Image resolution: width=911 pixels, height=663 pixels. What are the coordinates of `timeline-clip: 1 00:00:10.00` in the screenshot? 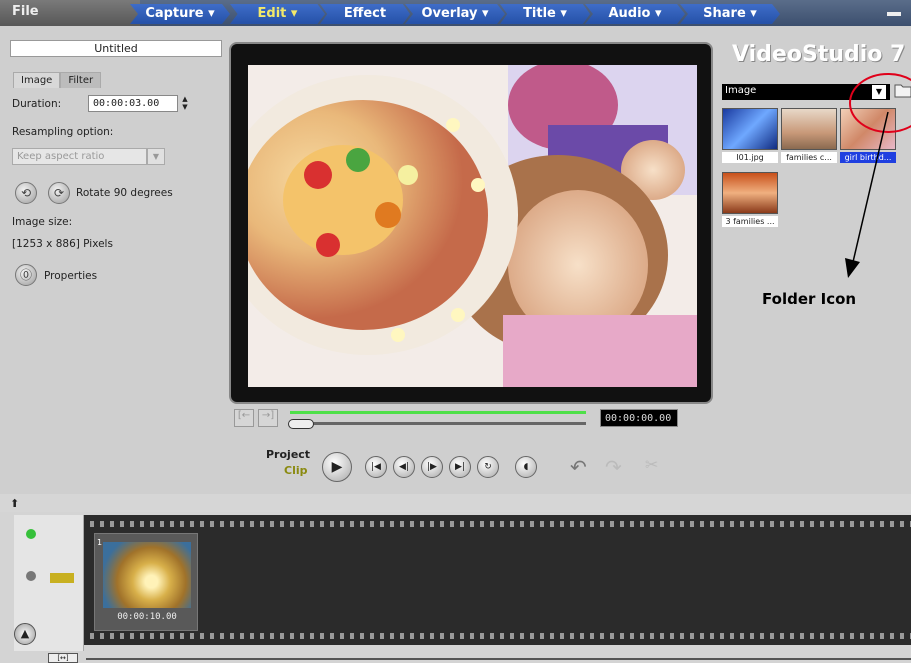 It's located at (146, 582).